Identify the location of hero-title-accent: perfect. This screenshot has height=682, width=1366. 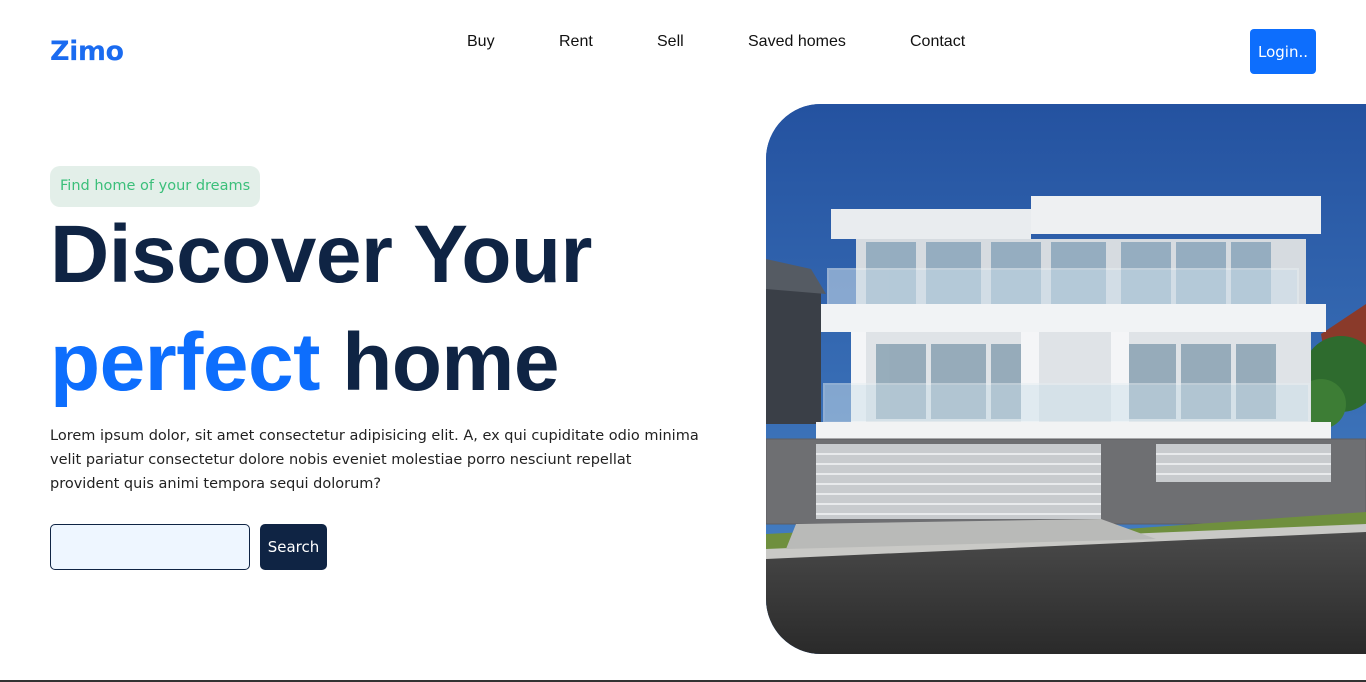
(185, 362).